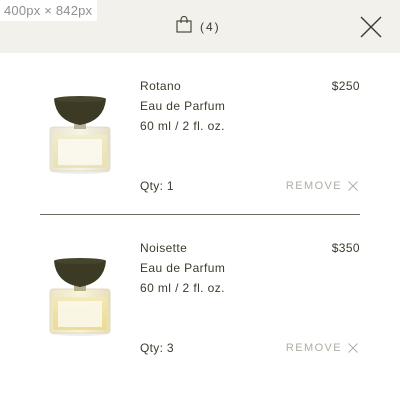 This screenshot has height=407, width=400. I want to click on quantity: Qty: 1, so click(157, 186).